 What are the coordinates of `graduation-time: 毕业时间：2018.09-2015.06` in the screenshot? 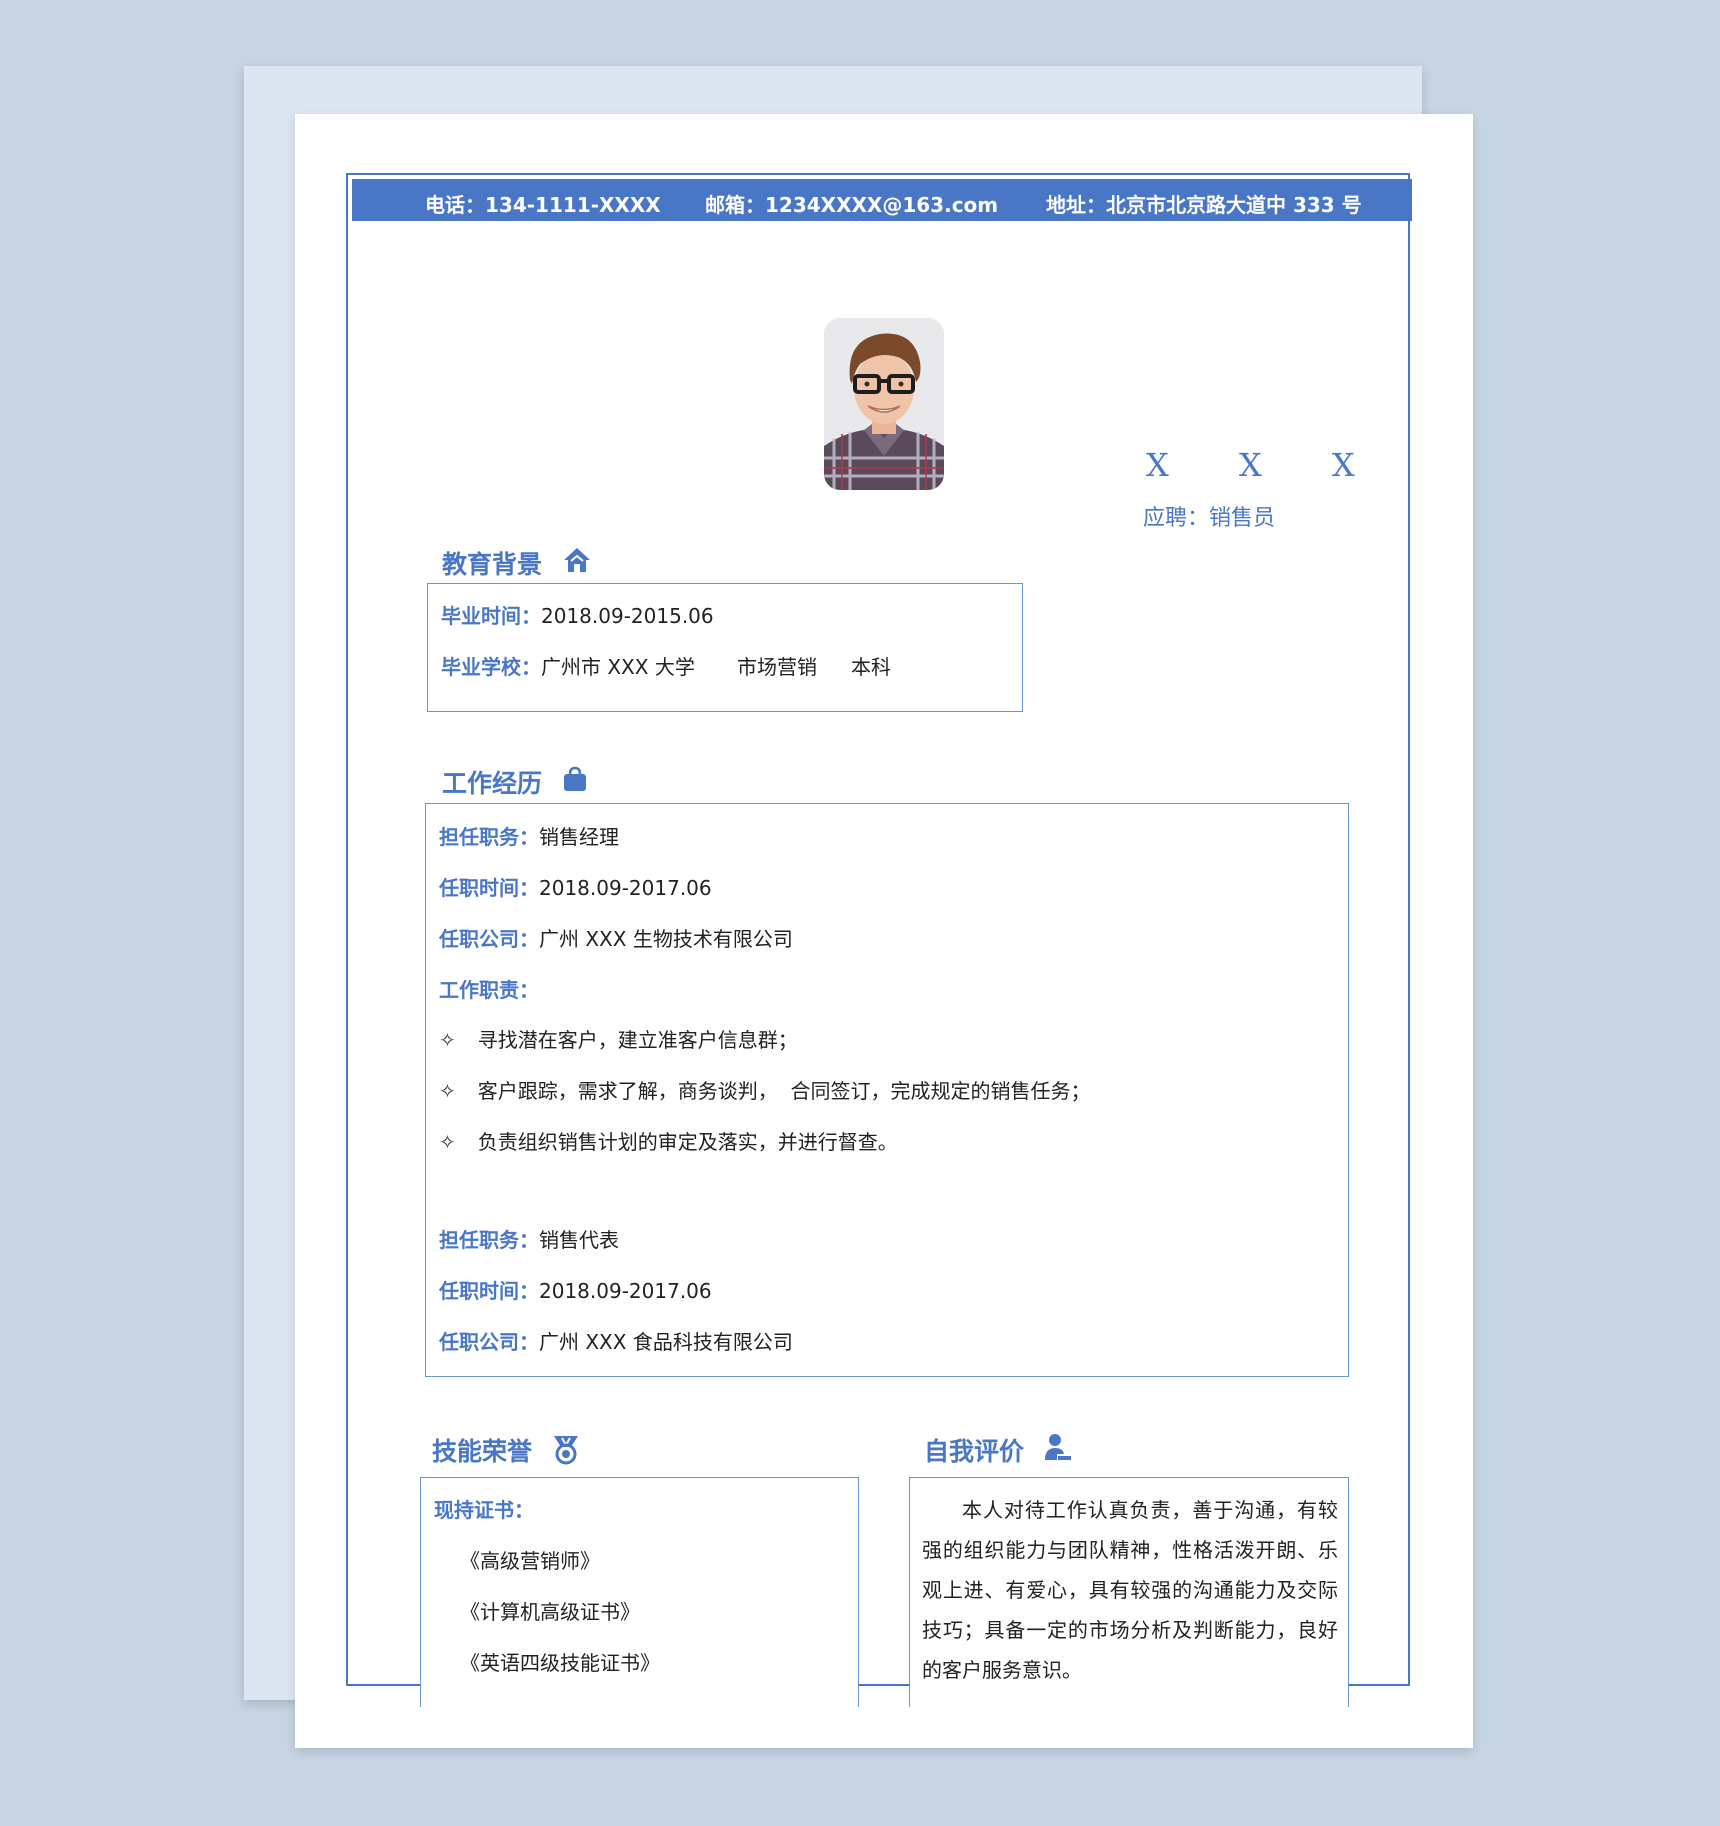 It's located at (577, 614).